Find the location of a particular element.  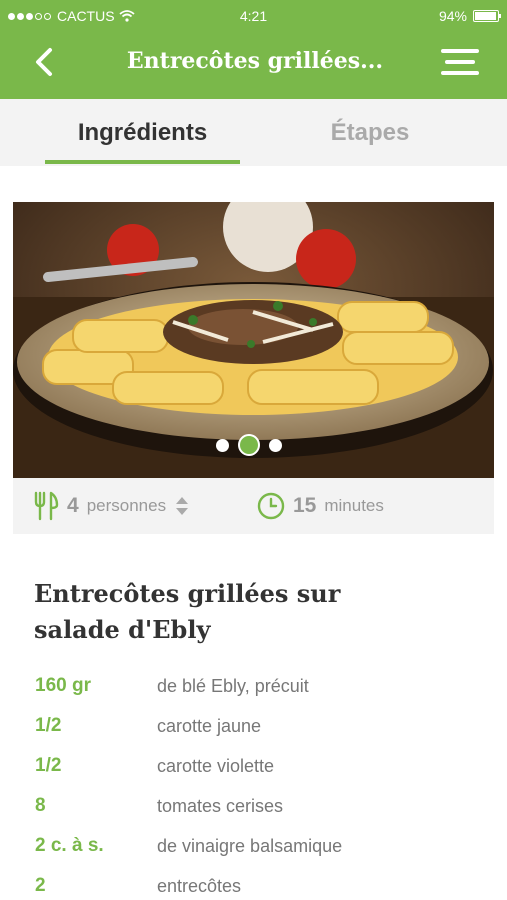

chevron-left-icon is located at coordinates (44, 62).